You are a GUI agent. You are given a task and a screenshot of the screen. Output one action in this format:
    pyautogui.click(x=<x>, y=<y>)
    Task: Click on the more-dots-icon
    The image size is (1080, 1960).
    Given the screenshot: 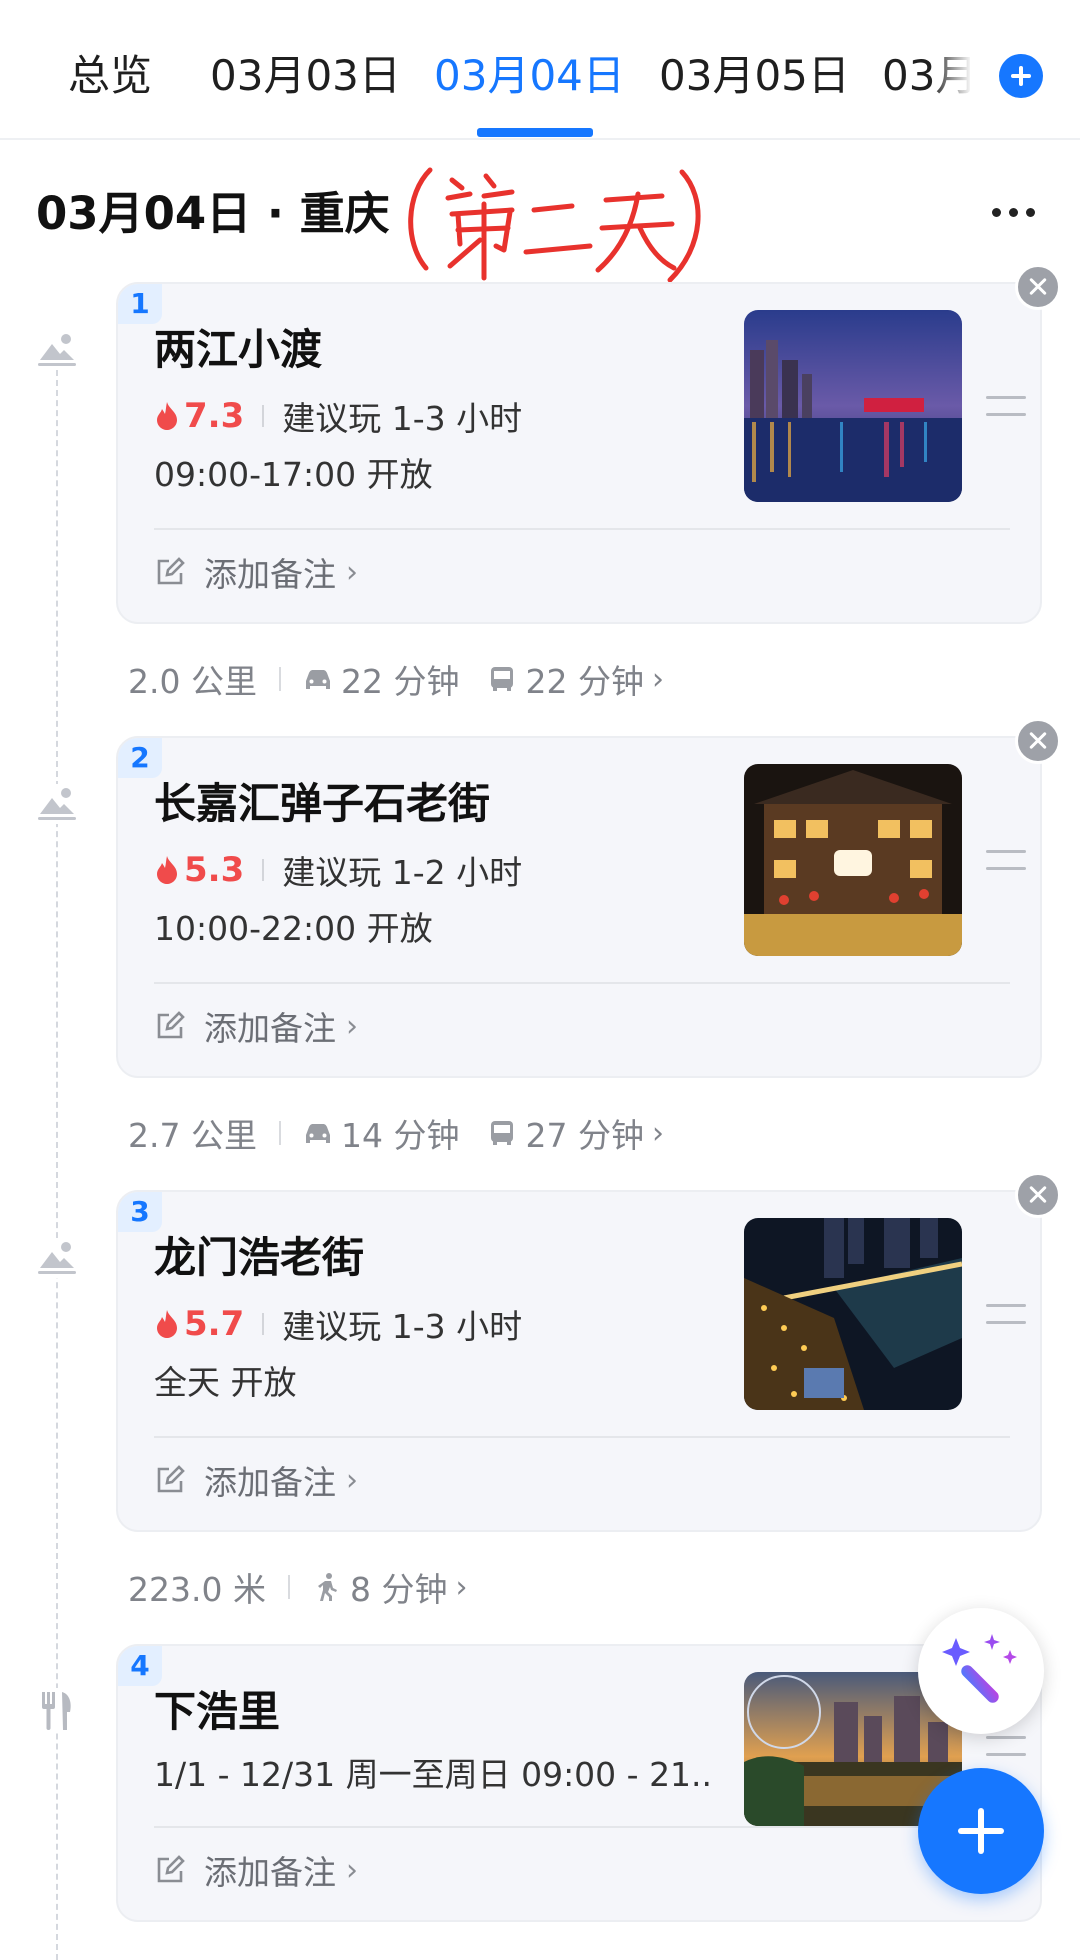 What is the action you would take?
    pyautogui.click(x=1014, y=213)
    